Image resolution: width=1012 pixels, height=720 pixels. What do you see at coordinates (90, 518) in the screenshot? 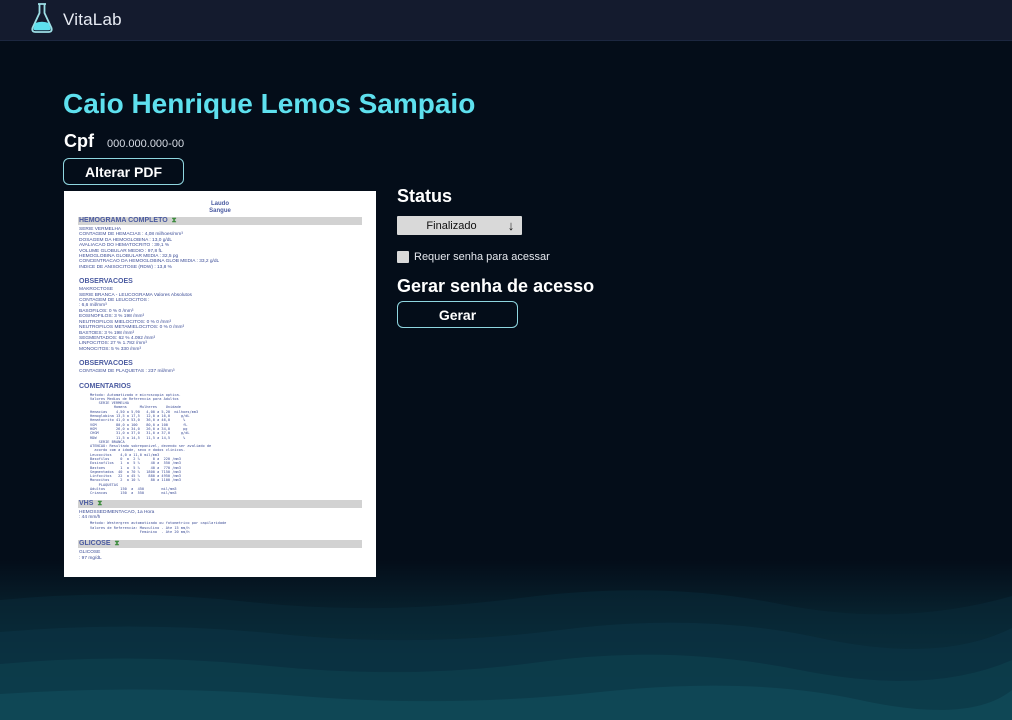
I see `pdf-line: : 44 mm/h` at bounding box center [90, 518].